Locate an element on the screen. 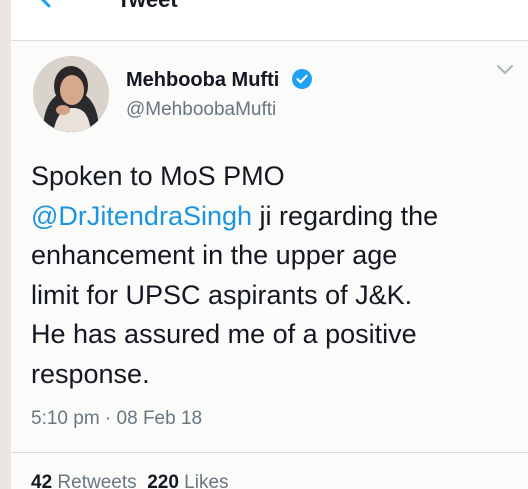 Image resolution: width=528 pixels, height=489 pixels. tweet-text-line: enhancement in the upper age is located at coordinates (214, 255).